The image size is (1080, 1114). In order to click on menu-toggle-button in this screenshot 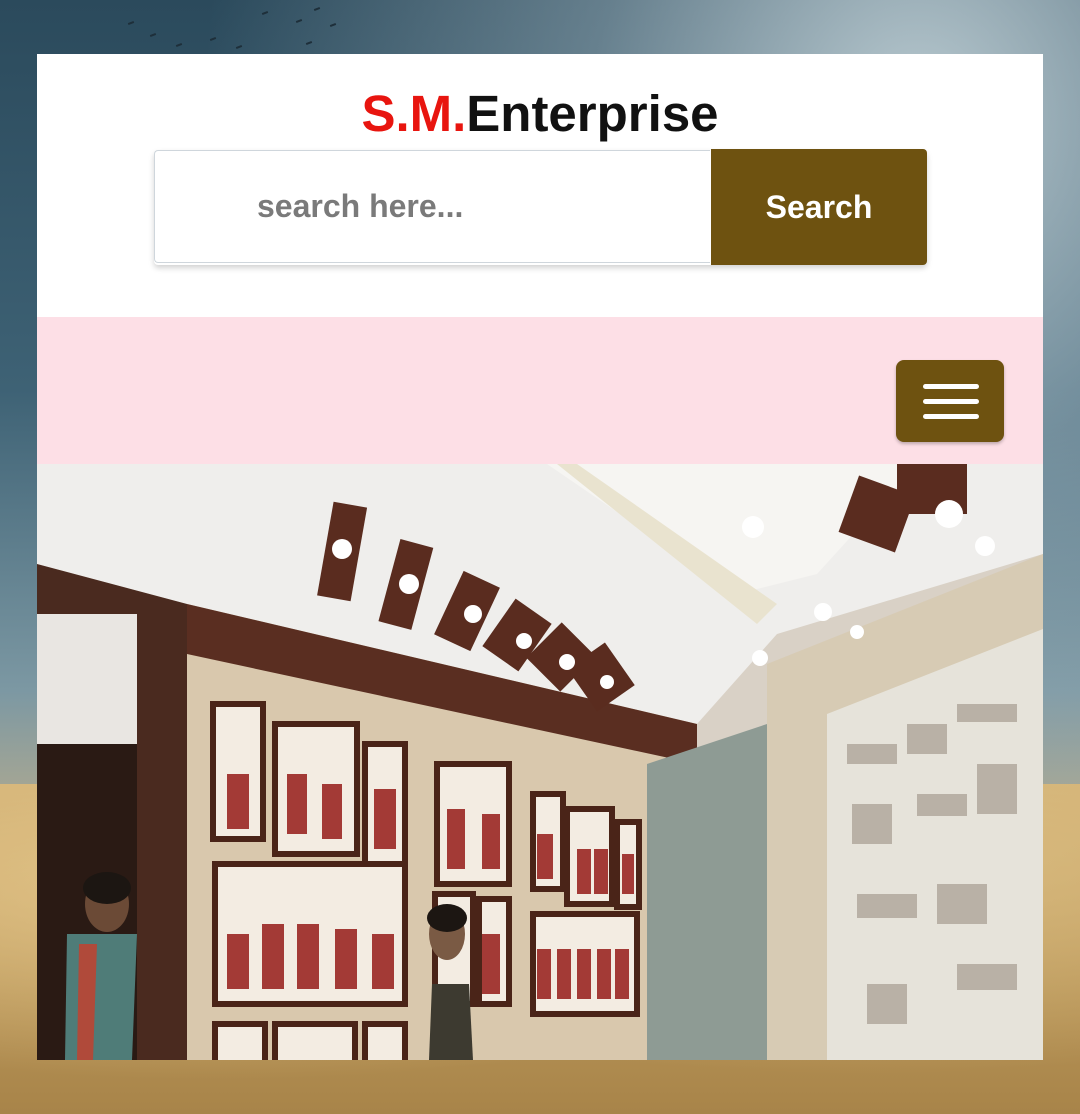, I will do `click(950, 401)`.